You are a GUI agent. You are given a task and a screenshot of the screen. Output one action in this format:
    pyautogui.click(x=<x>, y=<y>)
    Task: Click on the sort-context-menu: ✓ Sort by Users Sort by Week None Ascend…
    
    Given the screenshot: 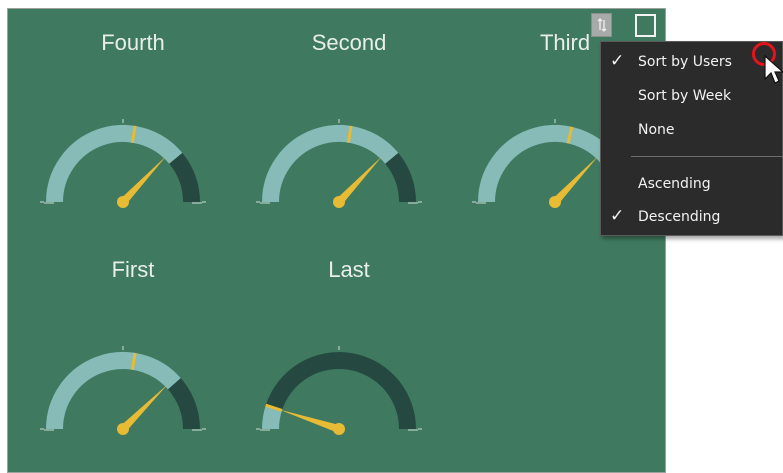 What is the action you would take?
    pyautogui.click(x=691, y=138)
    